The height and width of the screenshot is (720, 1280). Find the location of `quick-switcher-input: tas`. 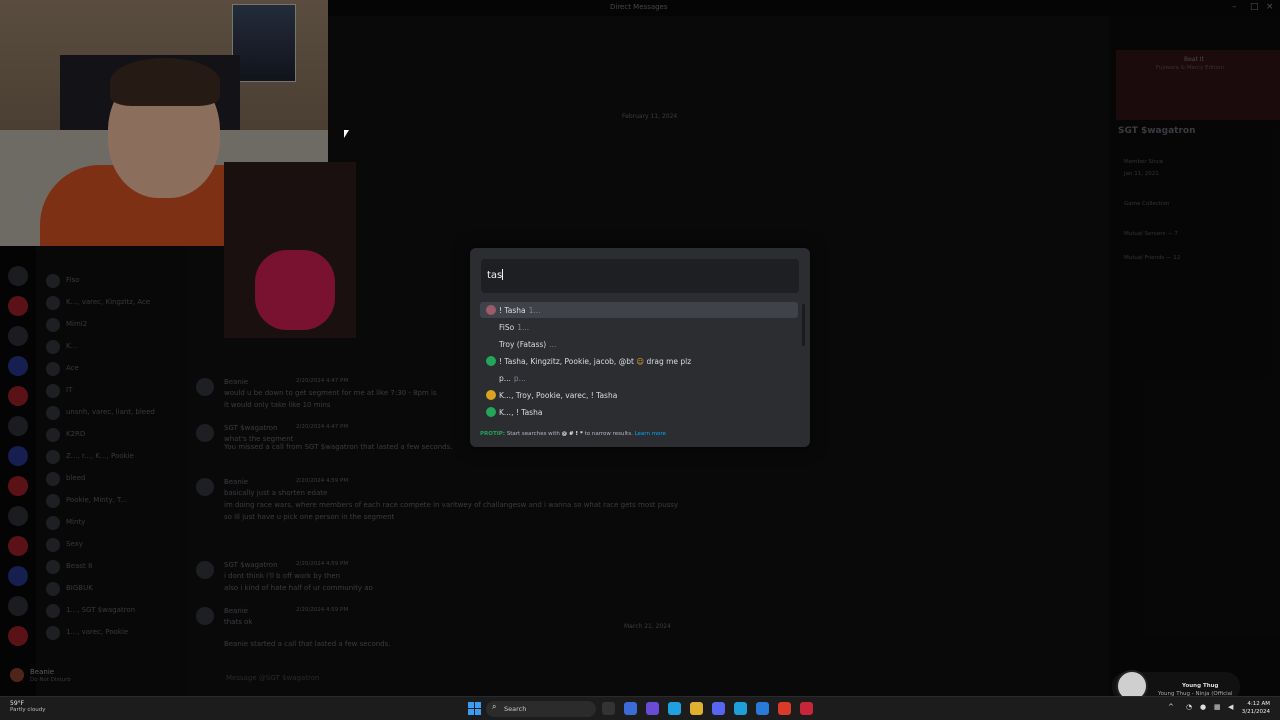

quick-switcher-input: tas is located at coordinates (640, 276).